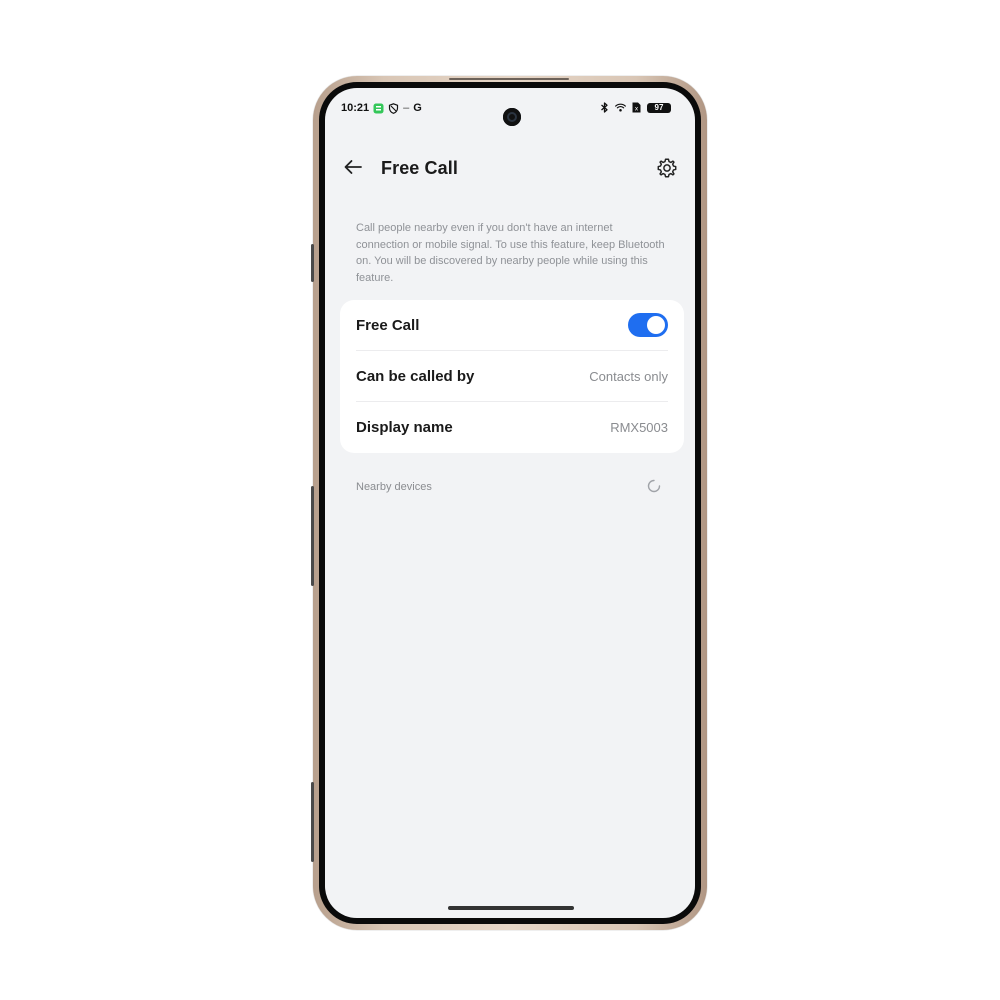 The width and height of the screenshot is (1000, 1000). What do you see at coordinates (404, 427) in the screenshot?
I see `display-name-label: Display name` at bounding box center [404, 427].